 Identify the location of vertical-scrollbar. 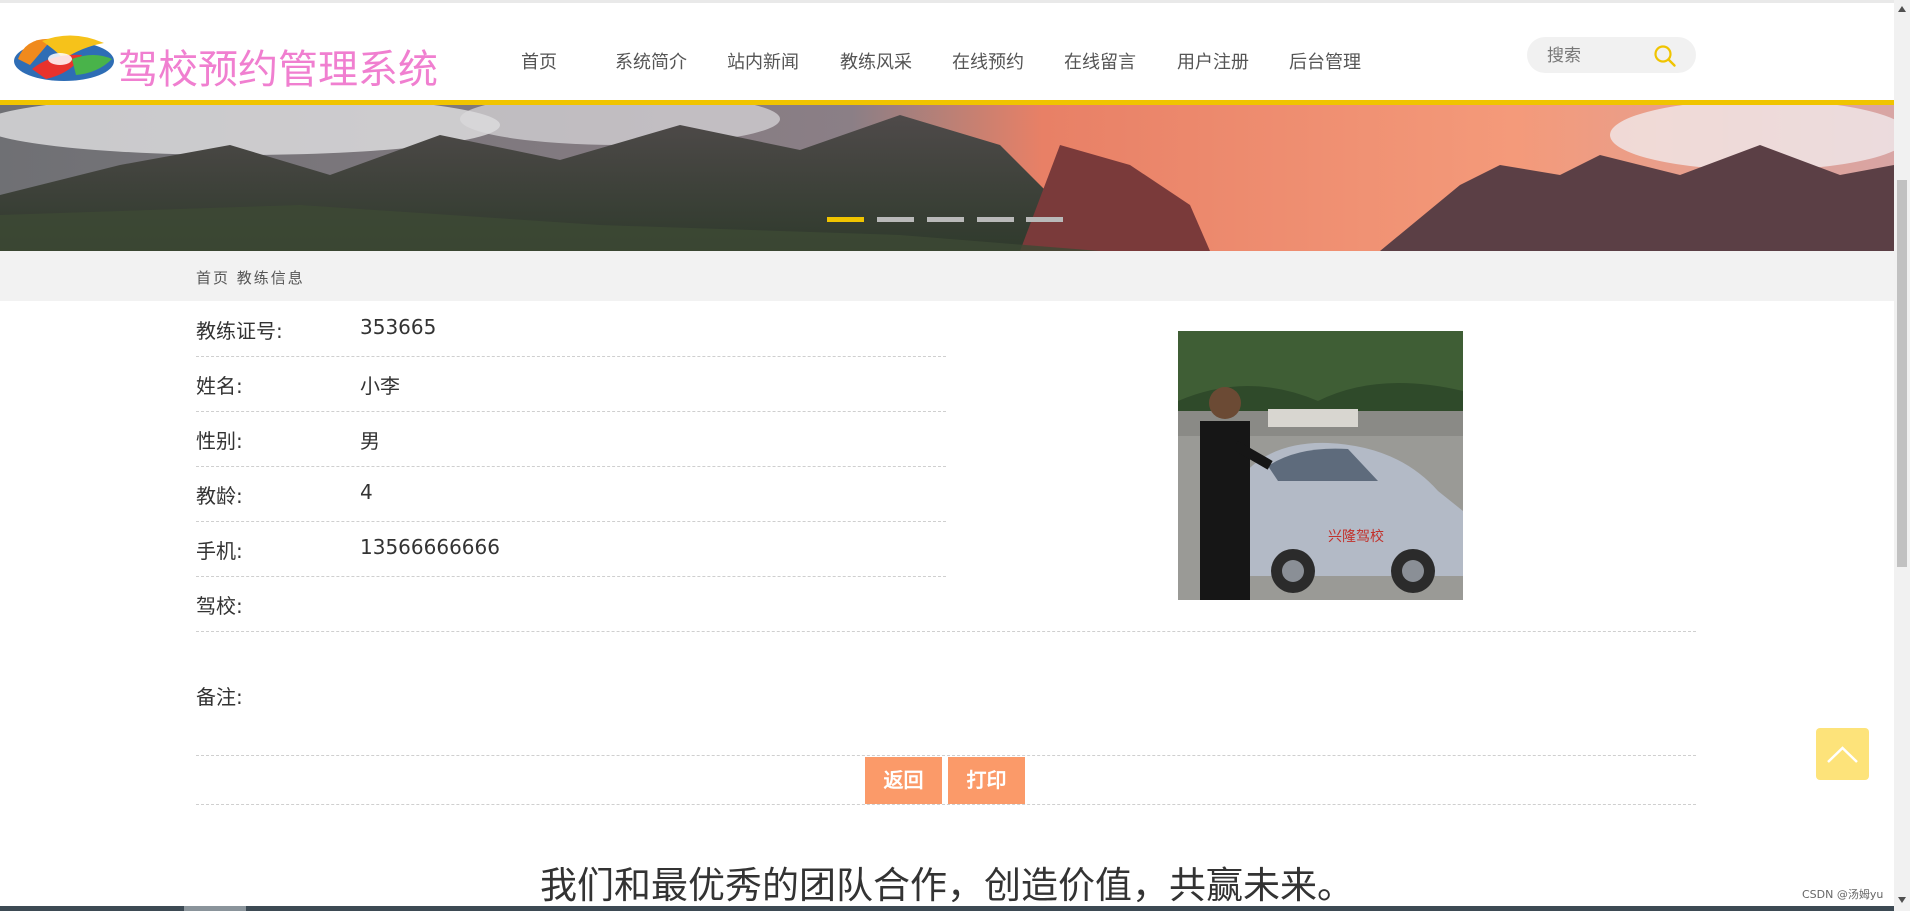
(1902, 455).